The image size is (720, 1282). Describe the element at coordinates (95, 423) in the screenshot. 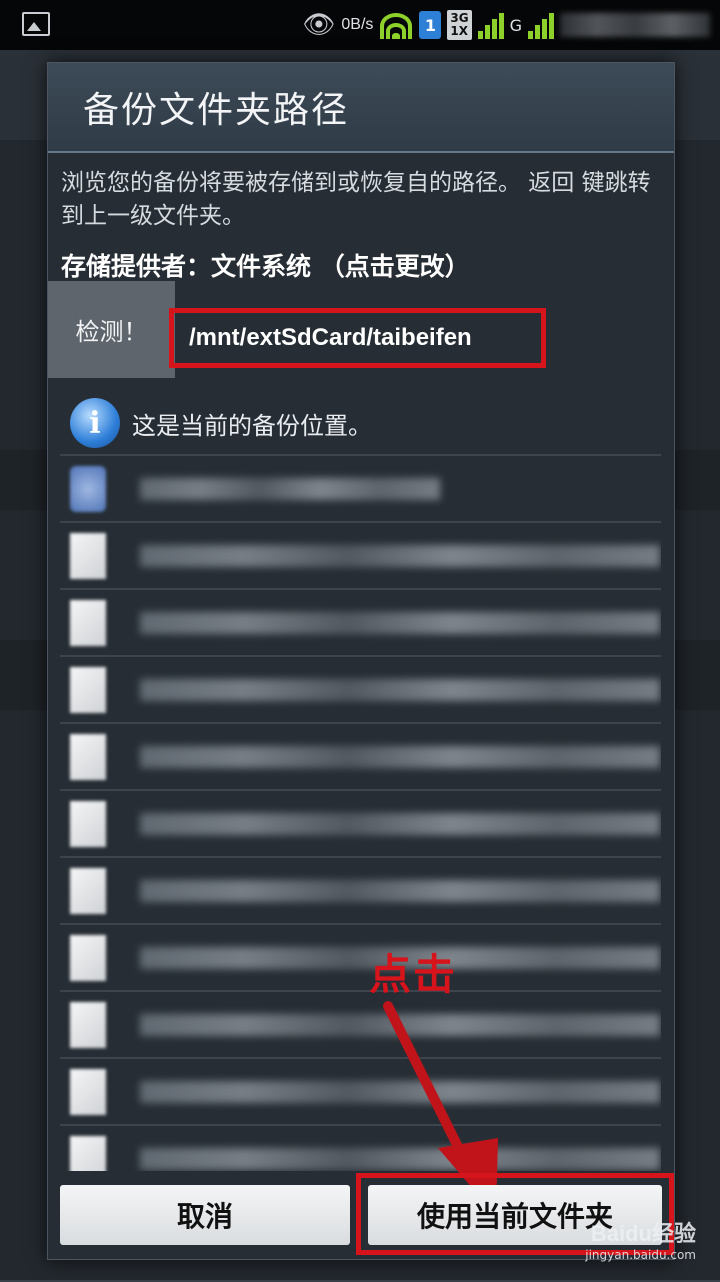

I see `info-icon: i` at that location.